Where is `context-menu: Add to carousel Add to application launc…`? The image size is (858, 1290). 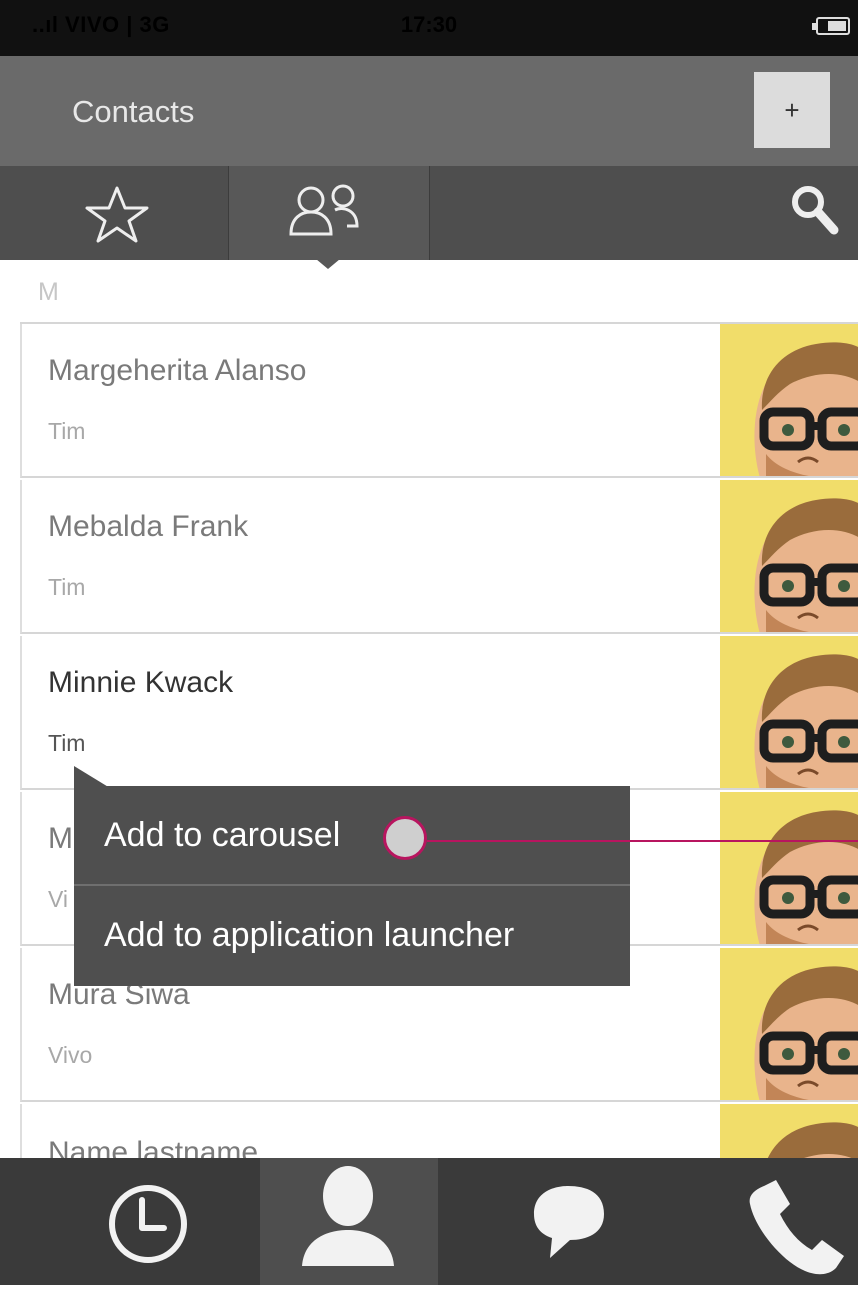 context-menu: Add to carousel Add to application launc… is located at coordinates (352, 886).